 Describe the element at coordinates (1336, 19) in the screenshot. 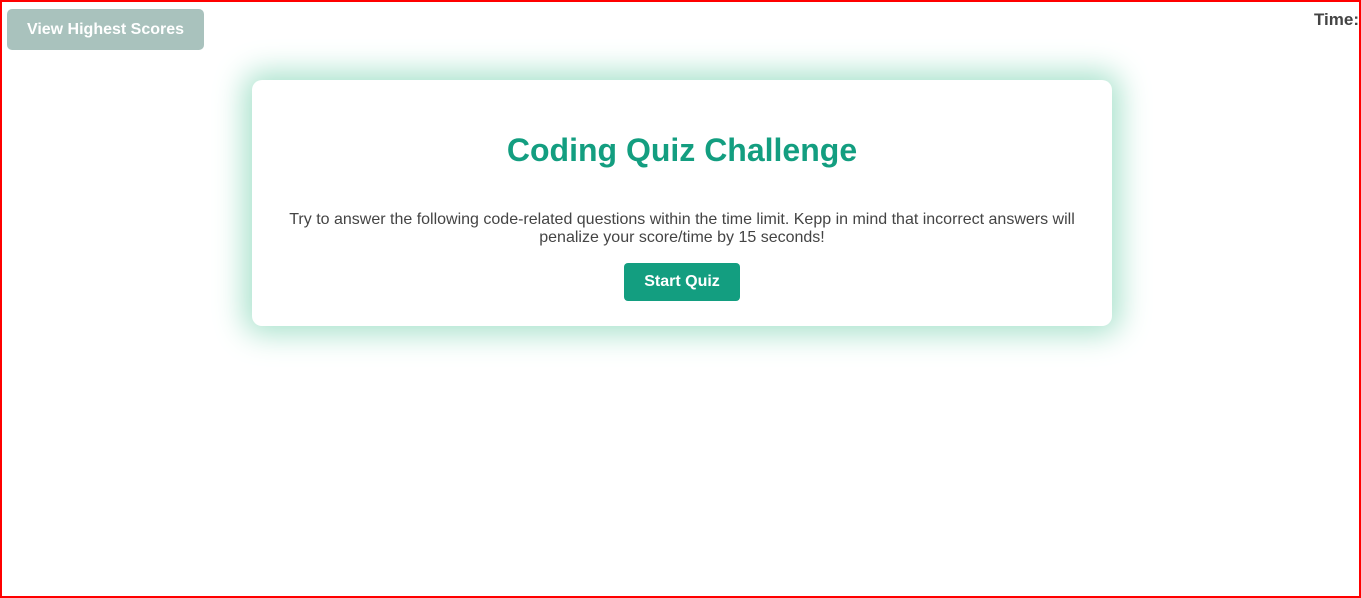

I see `timer-label: Time:` at that location.